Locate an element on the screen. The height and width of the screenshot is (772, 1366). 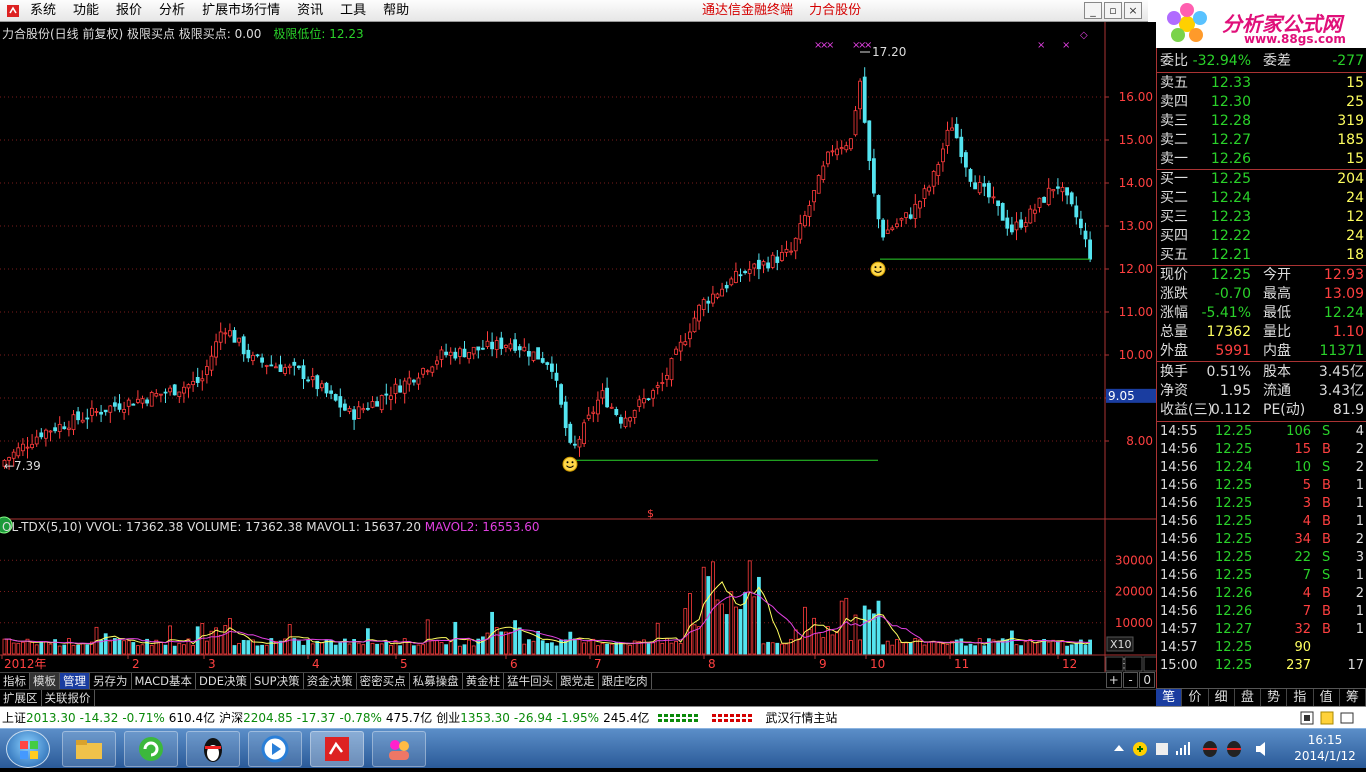
close-button: × is located at coordinates (1133, 10).